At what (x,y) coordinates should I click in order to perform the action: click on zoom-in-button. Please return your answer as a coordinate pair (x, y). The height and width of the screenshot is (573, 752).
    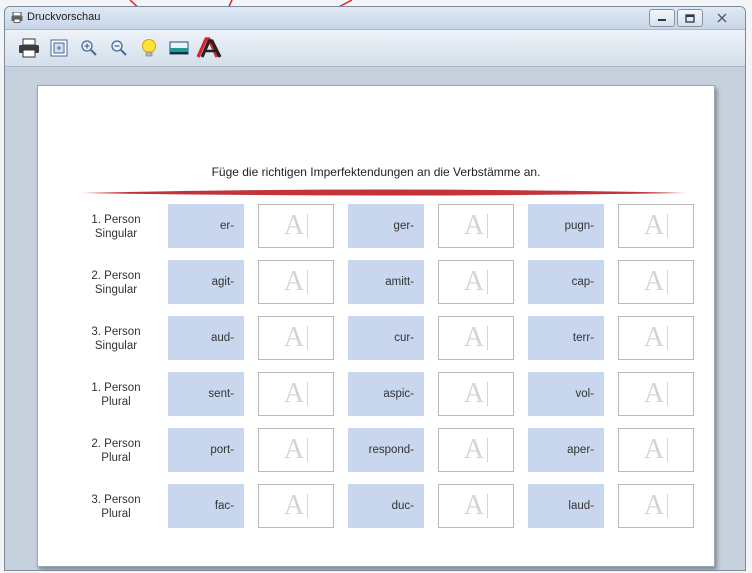
    Looking at the image, I should click on (89, 48).